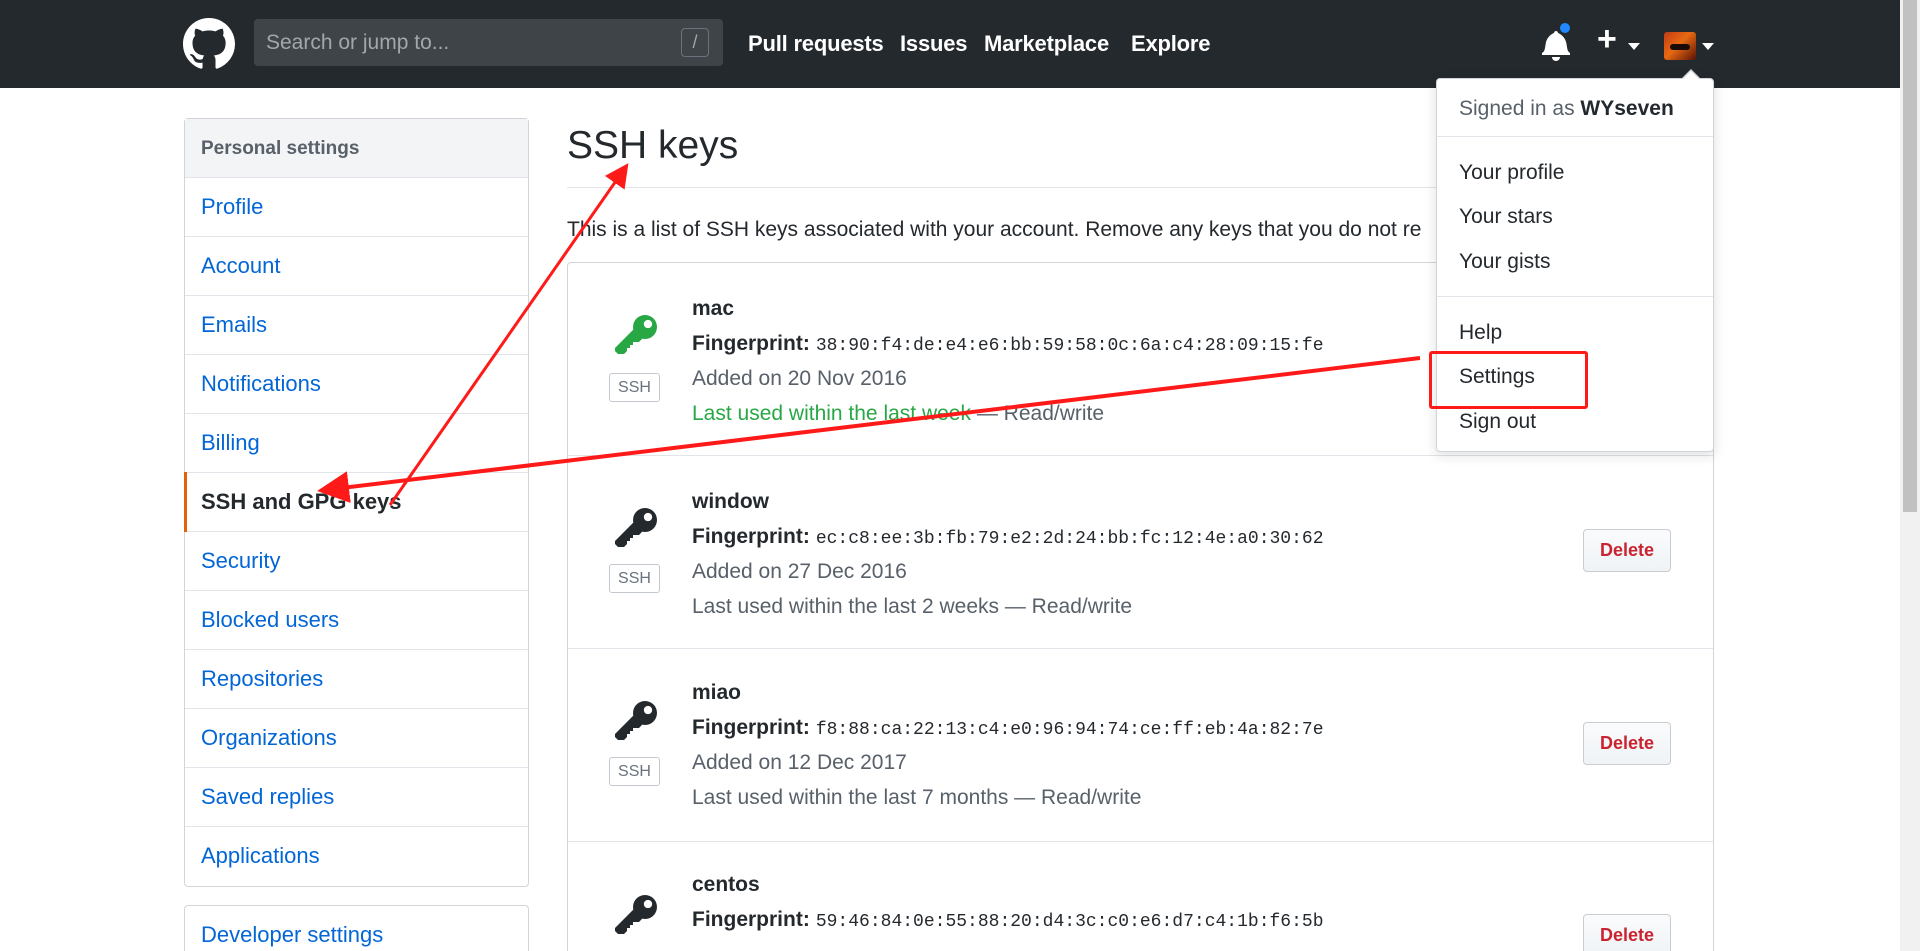 The image size is (1920, 951). I want to click on sidebar-item-account: Account, so click(356, 266).